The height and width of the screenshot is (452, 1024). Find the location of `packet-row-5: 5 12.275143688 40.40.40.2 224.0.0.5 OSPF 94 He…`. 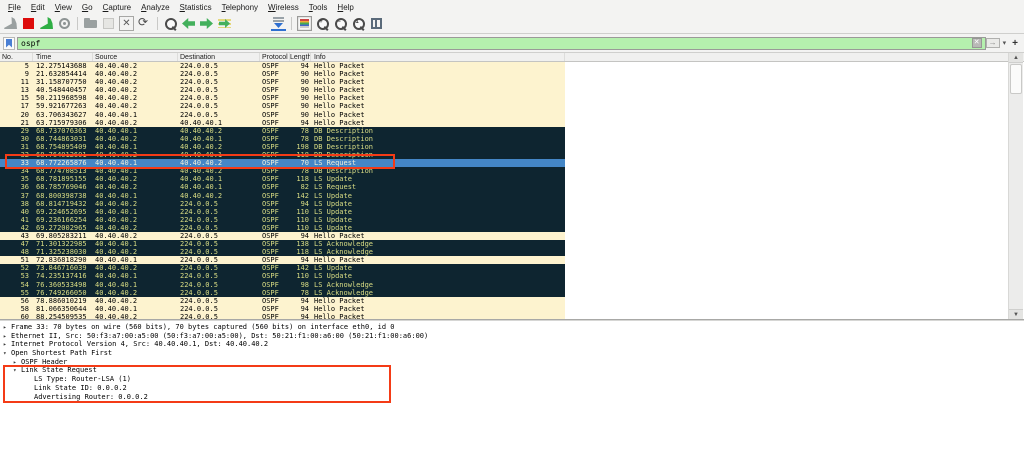

packet-row-5: 5 12.275143688 40.40.40.2 224.0.0.5 OSPF 94 He… is located at coordinates (282, 66).